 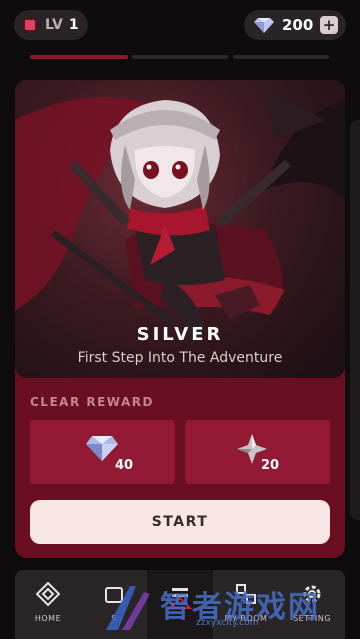 What do you see at coordinates (114, 595) in the screenshot?
I see `shop-icon` at bounding box center [114, 595].